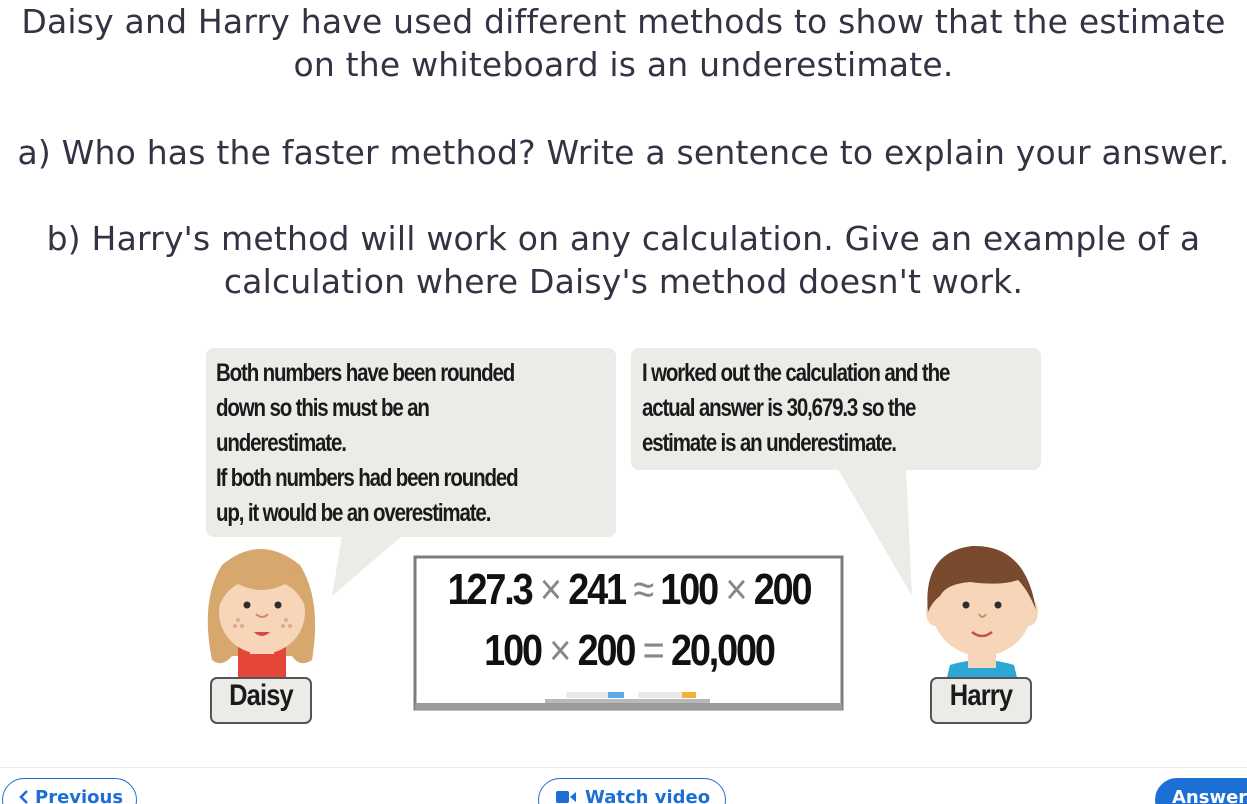 Image resolution: width=1247 pixels, height=804 pixels. I want to click on whiteboard-equation-1: 127.3 × 241 ≈ 100 × 200, so click(630, 590).